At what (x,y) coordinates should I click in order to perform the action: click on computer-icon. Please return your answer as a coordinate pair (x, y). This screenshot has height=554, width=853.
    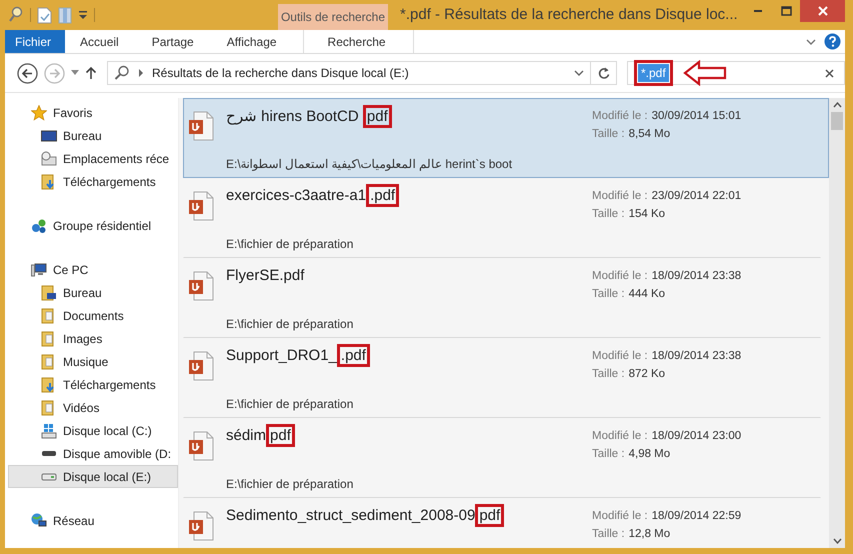
    Looking at the image, I should click on (39, 270).